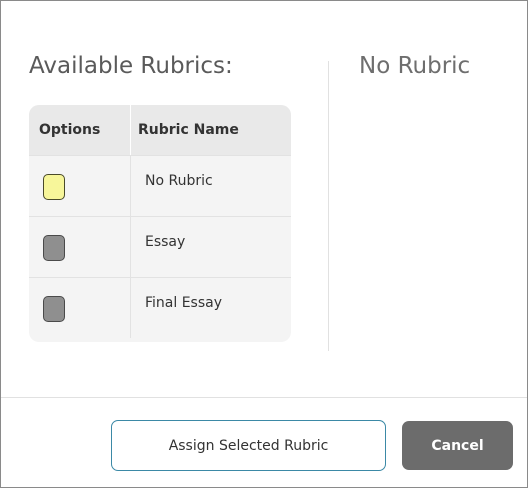  What do you see at coordinates (264, 397) in the screenshot?
I see `footer-divider` at bounding box center [264, 397].